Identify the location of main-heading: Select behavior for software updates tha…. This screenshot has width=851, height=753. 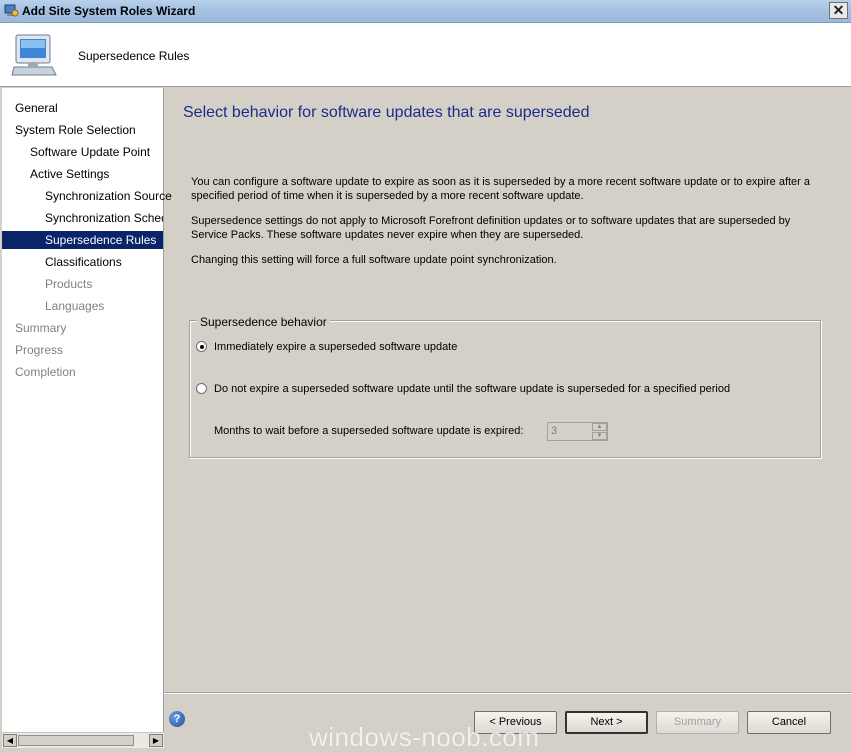
(386, 112).